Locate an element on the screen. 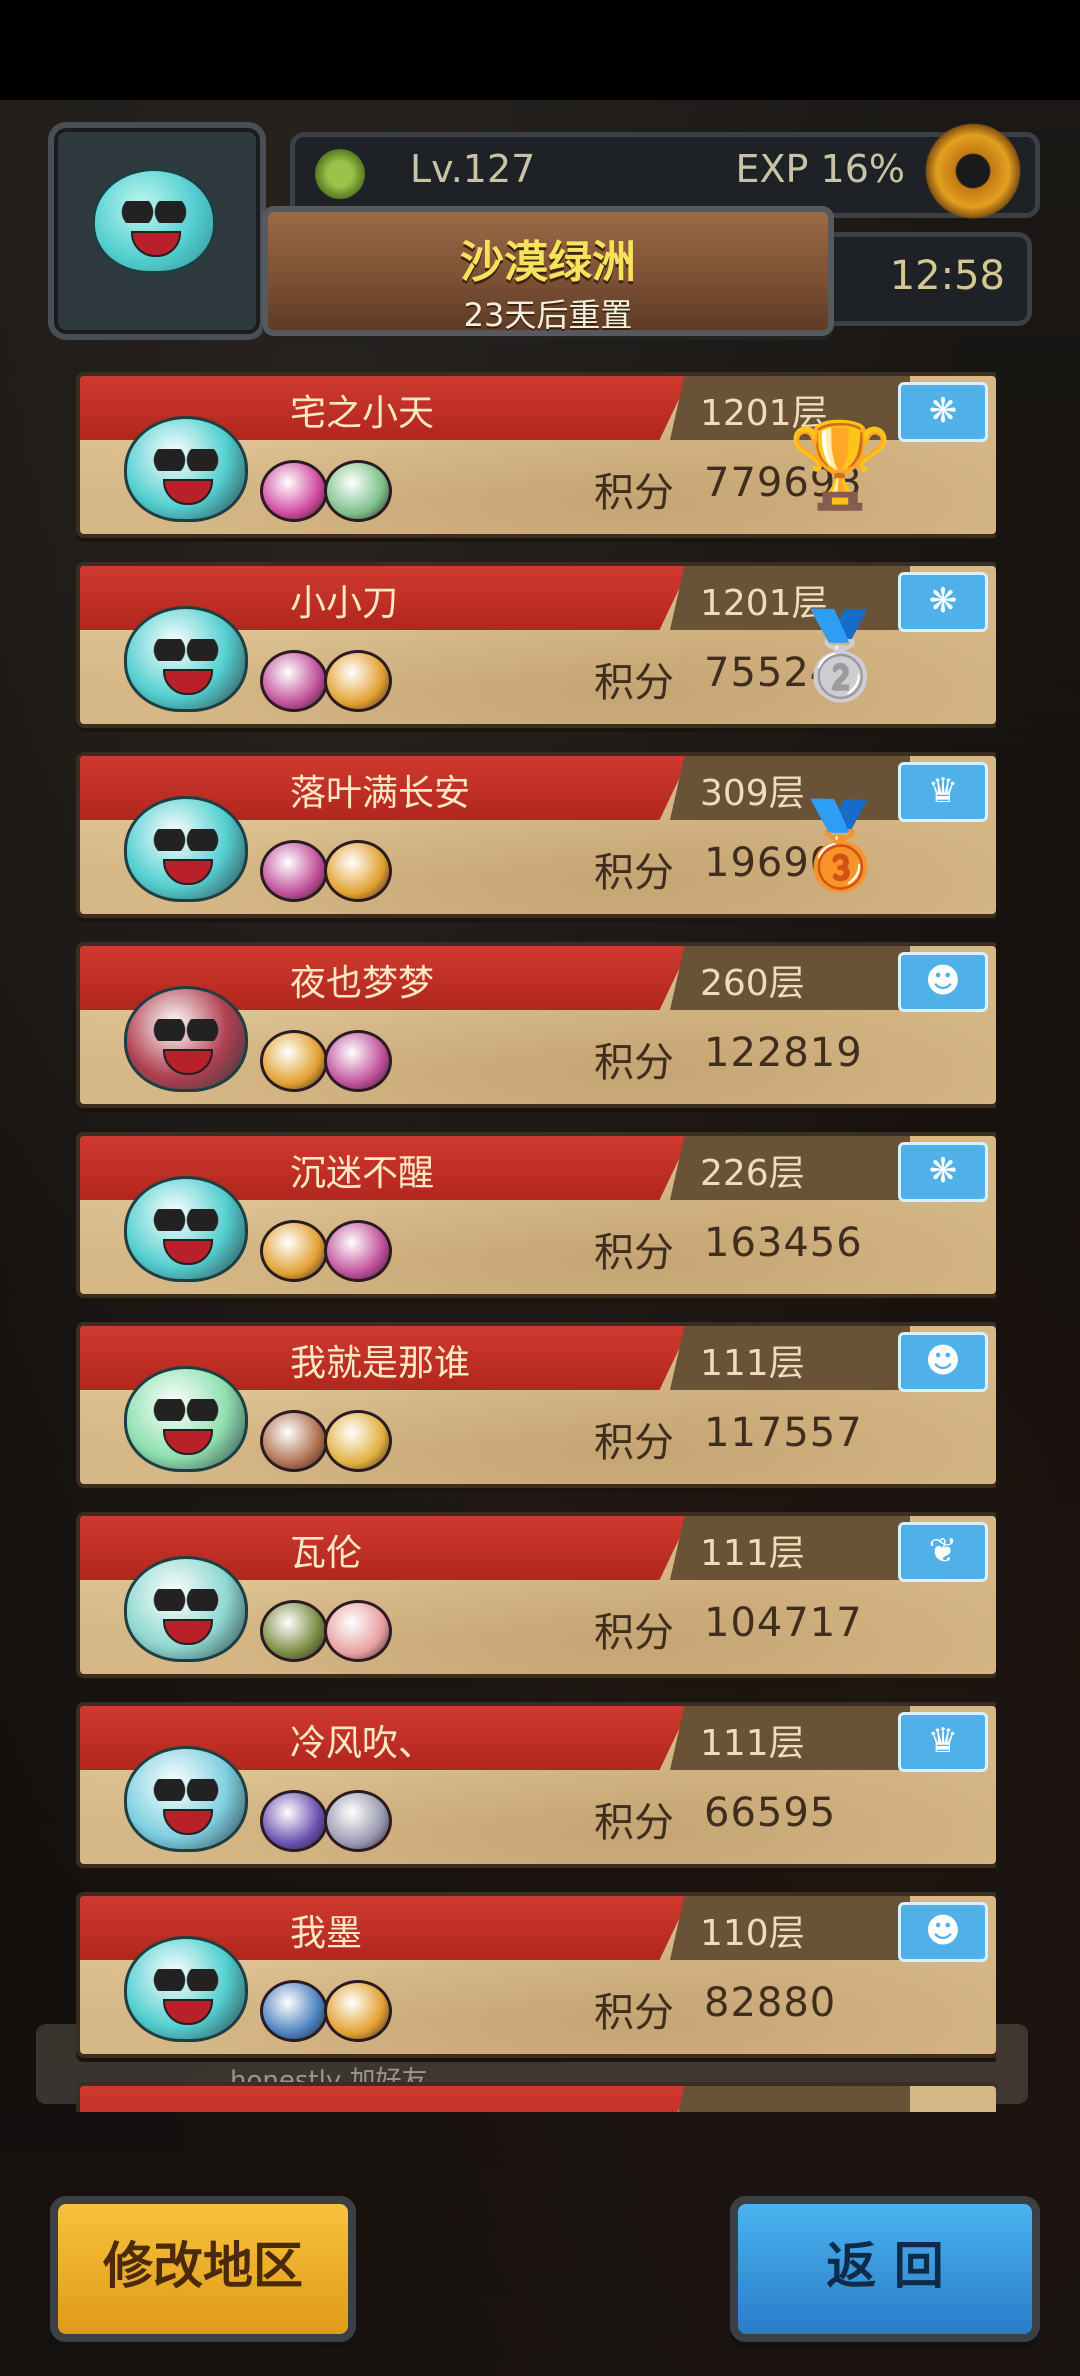 The height and width of the screenshot is (2376, 1080). player-name: 瓦伦 is located at coordinates (326, 1553).